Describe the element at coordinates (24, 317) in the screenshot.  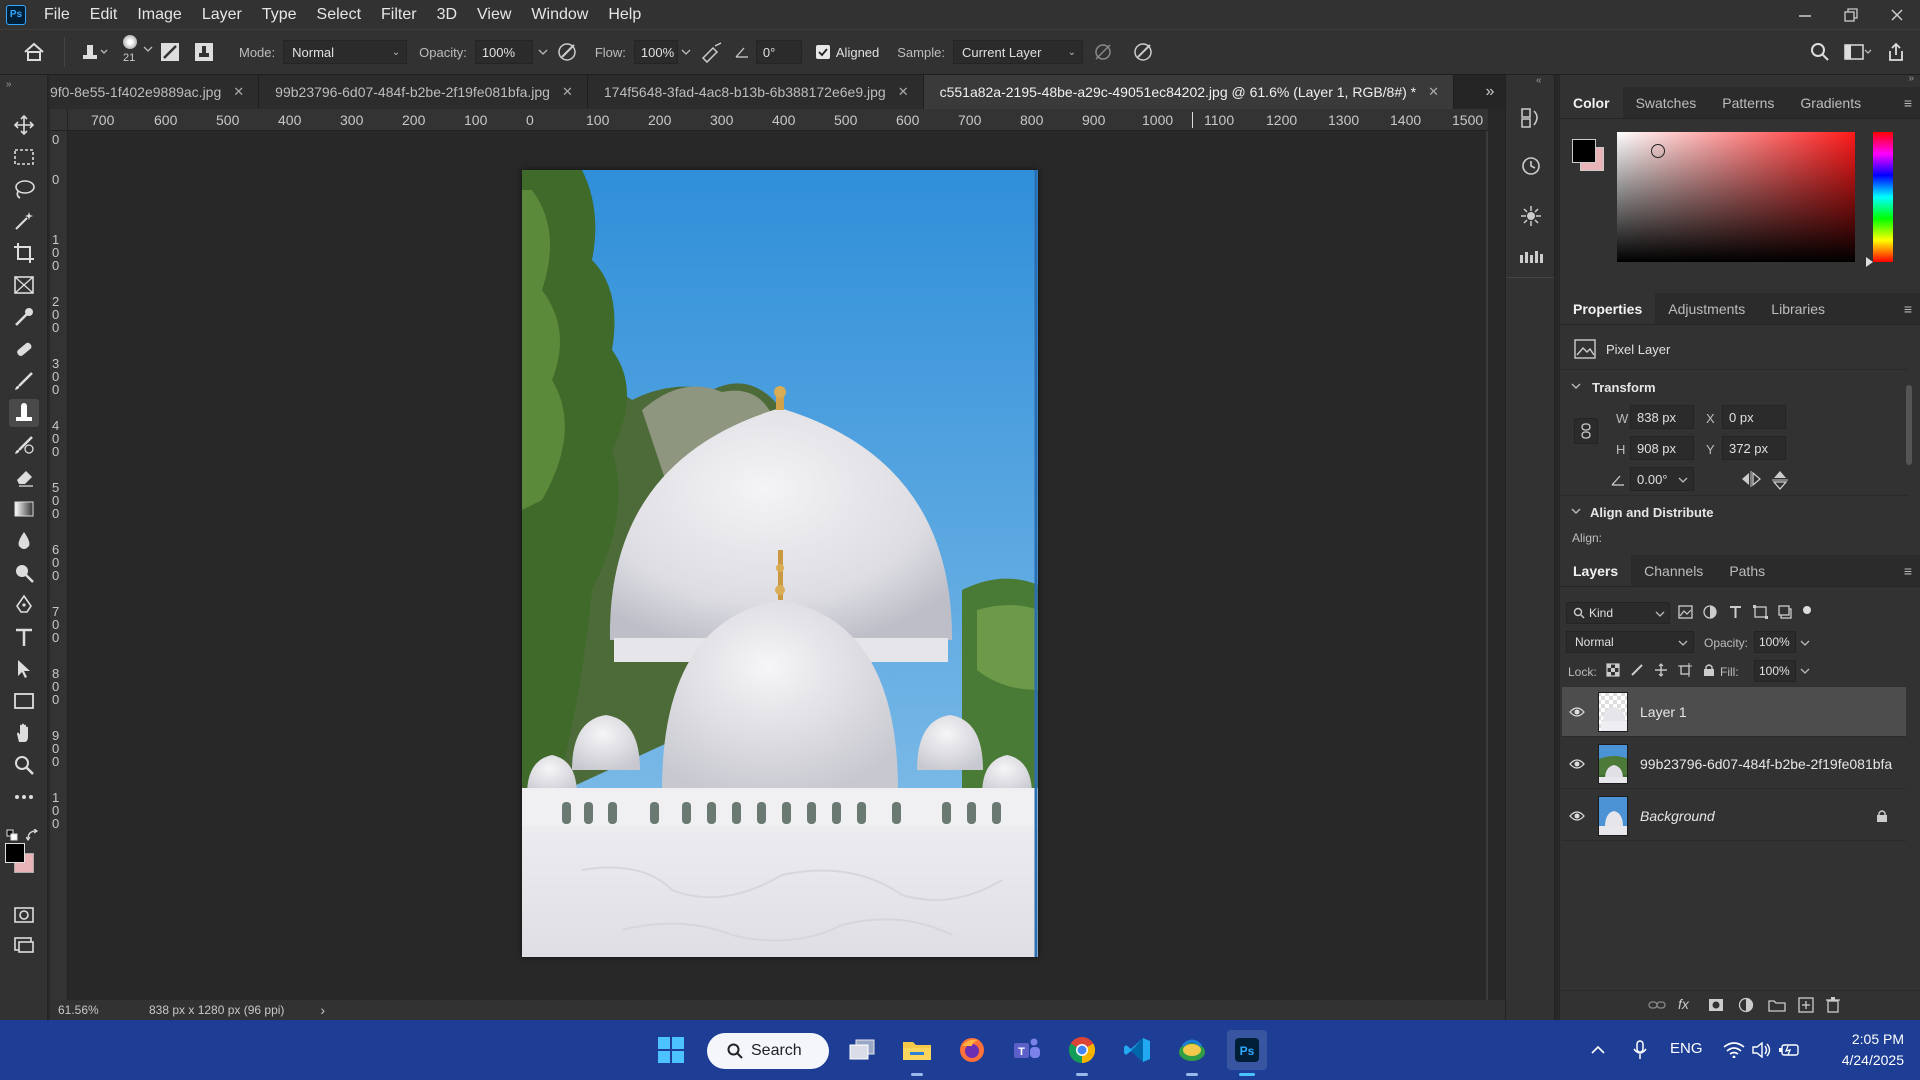
I see `eyedropper-tool-icon` at that location.